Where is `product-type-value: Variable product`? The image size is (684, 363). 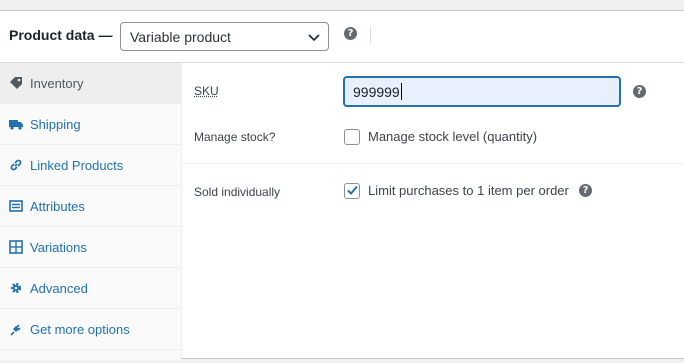 product-type-value: Variable product is located at coordinates (180, 37).